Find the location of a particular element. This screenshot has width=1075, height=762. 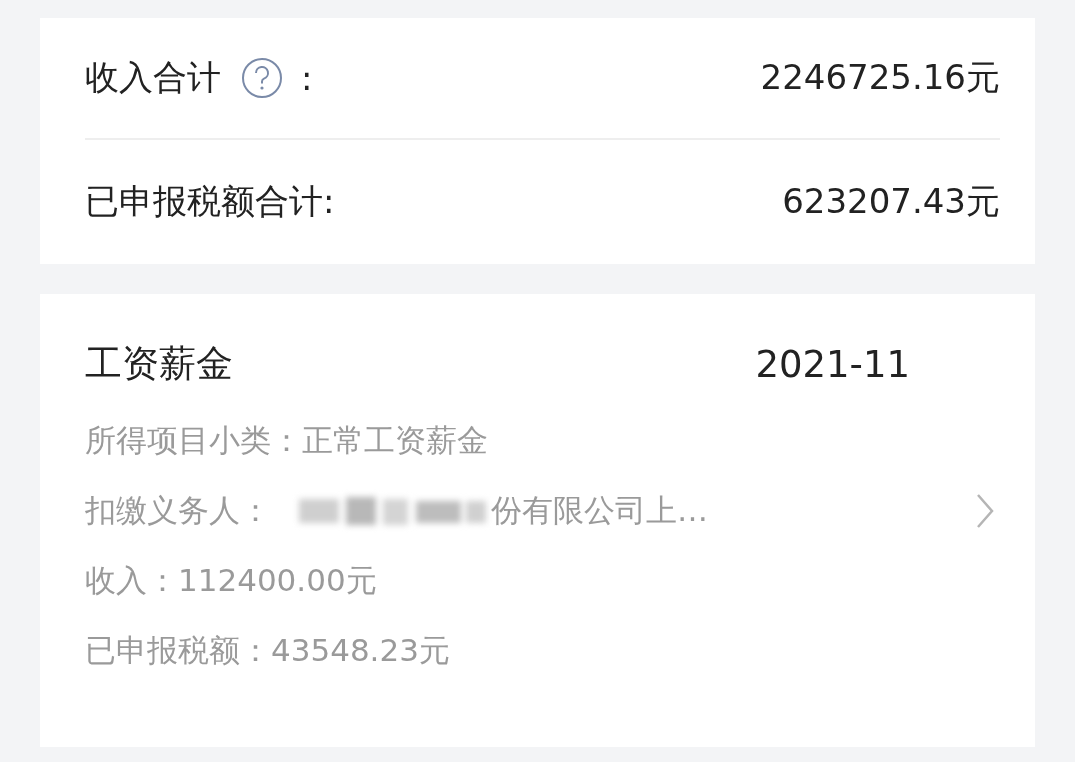

colon: : is located at coordinates (307, 78).